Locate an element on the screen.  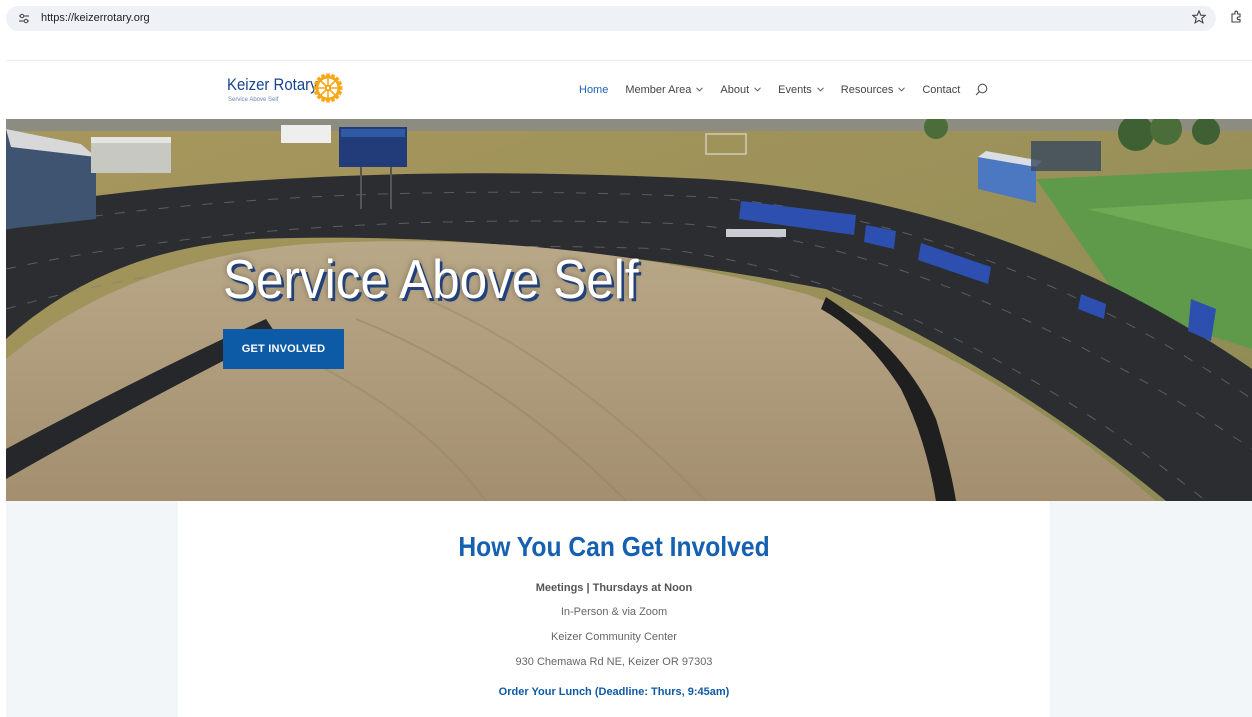
nav-contact: Contact is located at coordinates (941, 90).